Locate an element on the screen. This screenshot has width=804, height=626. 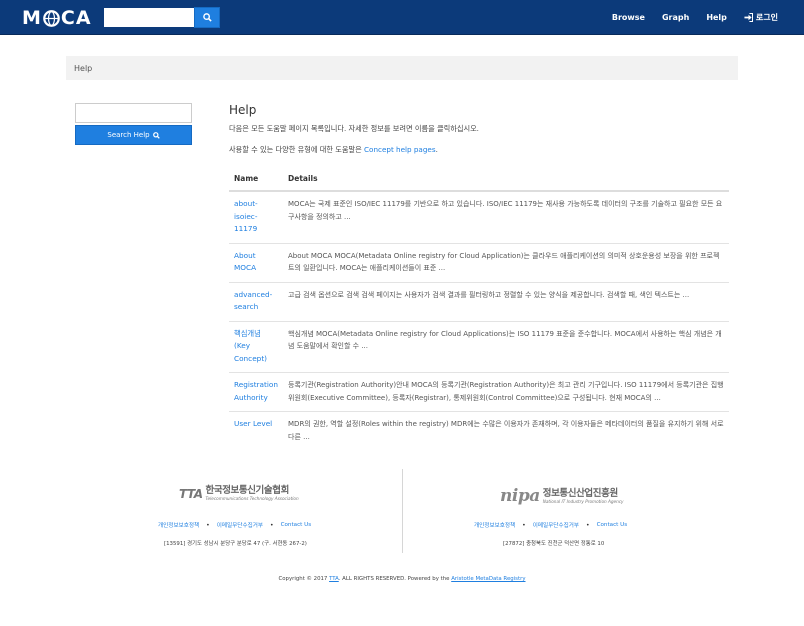
nipa-logo-mark: nipa is located at coordinates (520, 496).